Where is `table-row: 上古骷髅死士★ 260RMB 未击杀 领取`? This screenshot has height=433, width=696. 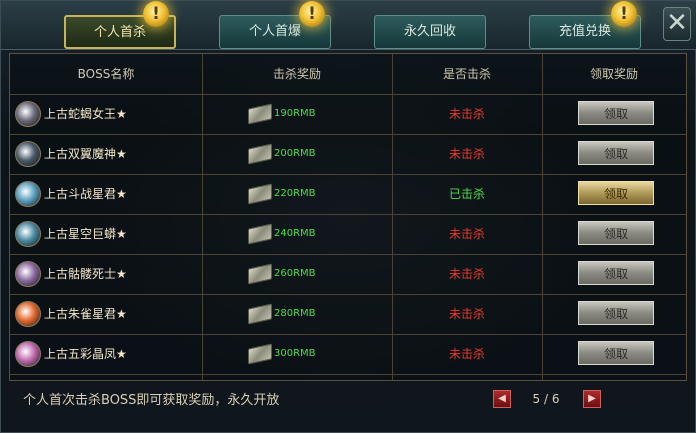 table-row: 上古骷髅死士★ 260RMB 未击杀 领取 is located at coordinates (348, 274).